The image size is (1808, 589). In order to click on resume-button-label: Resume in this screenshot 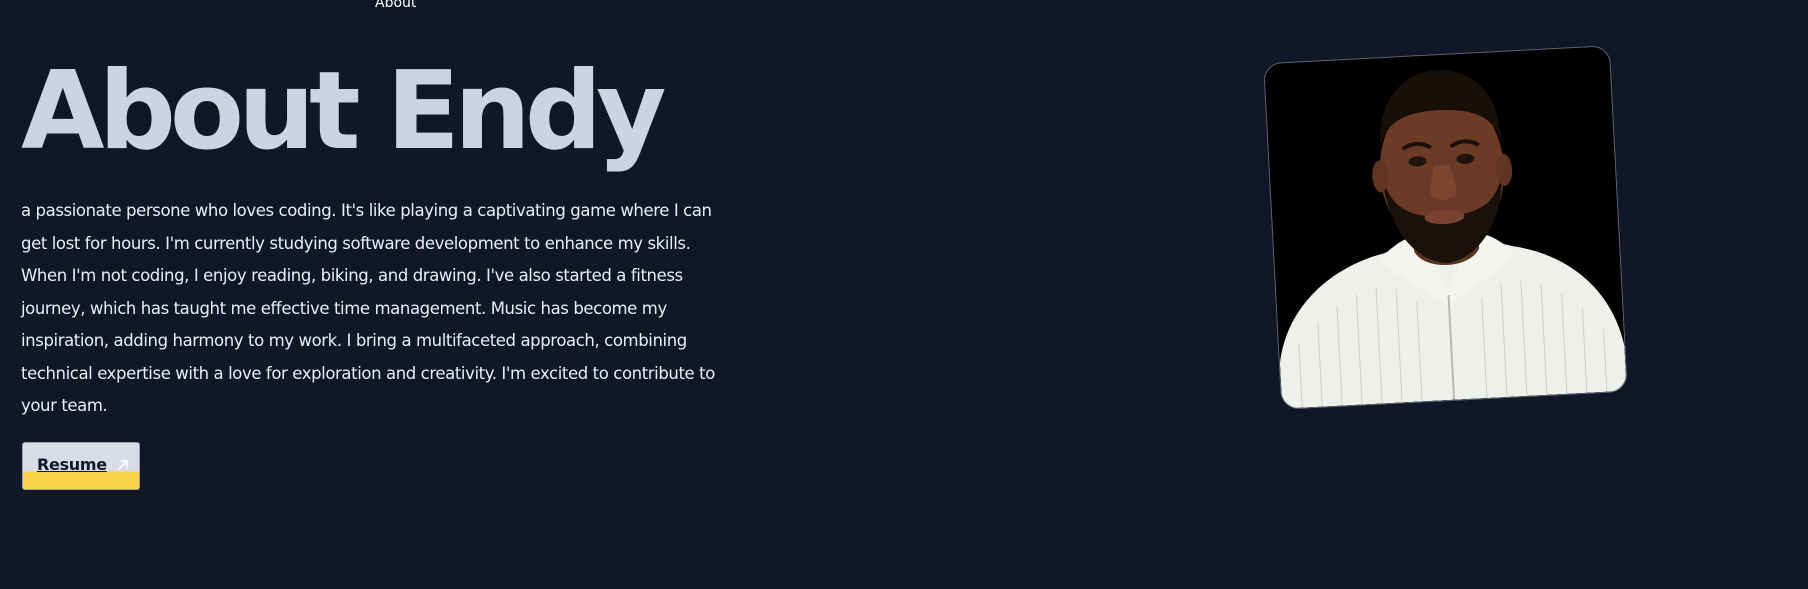, I will do `click(72, 464)`.